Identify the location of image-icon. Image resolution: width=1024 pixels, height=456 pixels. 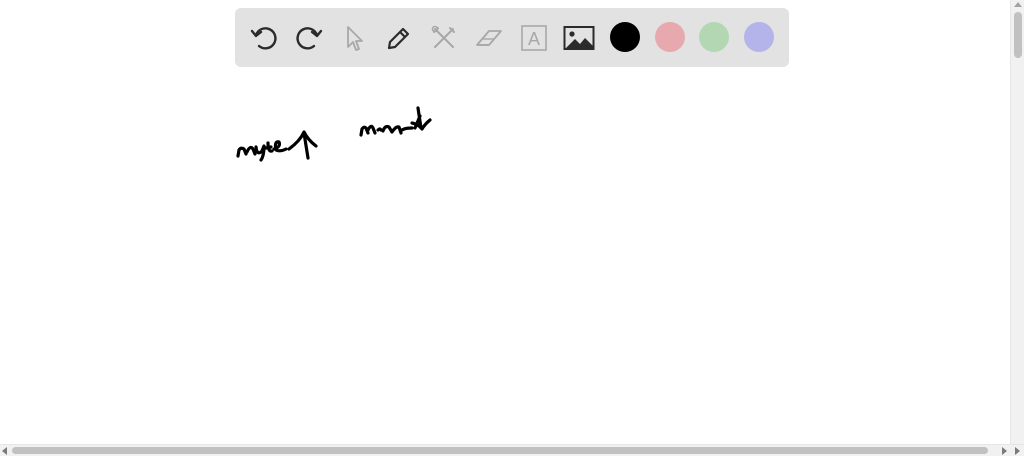
(579, 38).